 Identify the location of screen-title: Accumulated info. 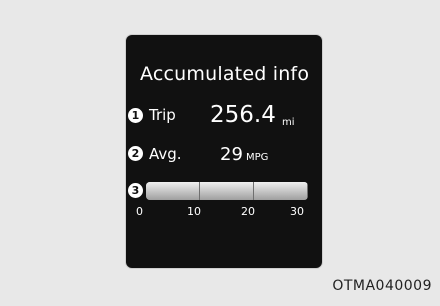
(225, 74).